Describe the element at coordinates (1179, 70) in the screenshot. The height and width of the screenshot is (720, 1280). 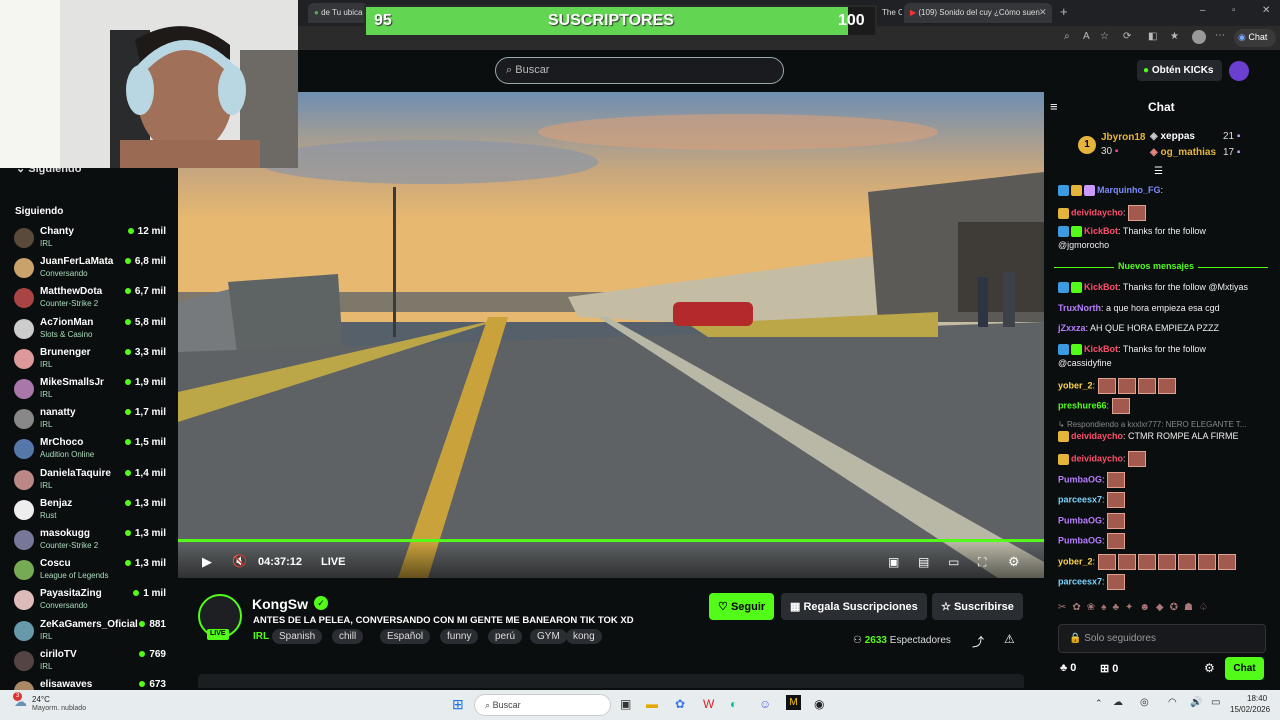
I see `get-kicks-button: ● Obtén KICKs` at that location.